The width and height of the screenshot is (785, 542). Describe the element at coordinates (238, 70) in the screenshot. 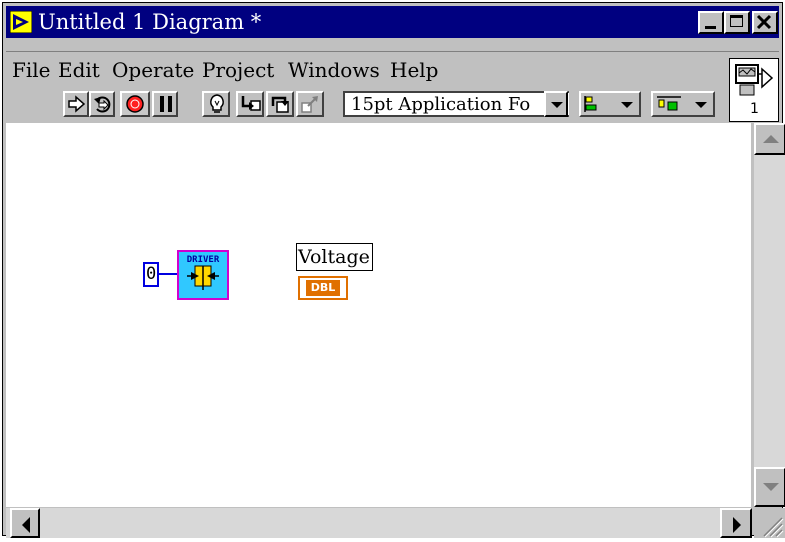

I see `menu-project: Project` at that location.